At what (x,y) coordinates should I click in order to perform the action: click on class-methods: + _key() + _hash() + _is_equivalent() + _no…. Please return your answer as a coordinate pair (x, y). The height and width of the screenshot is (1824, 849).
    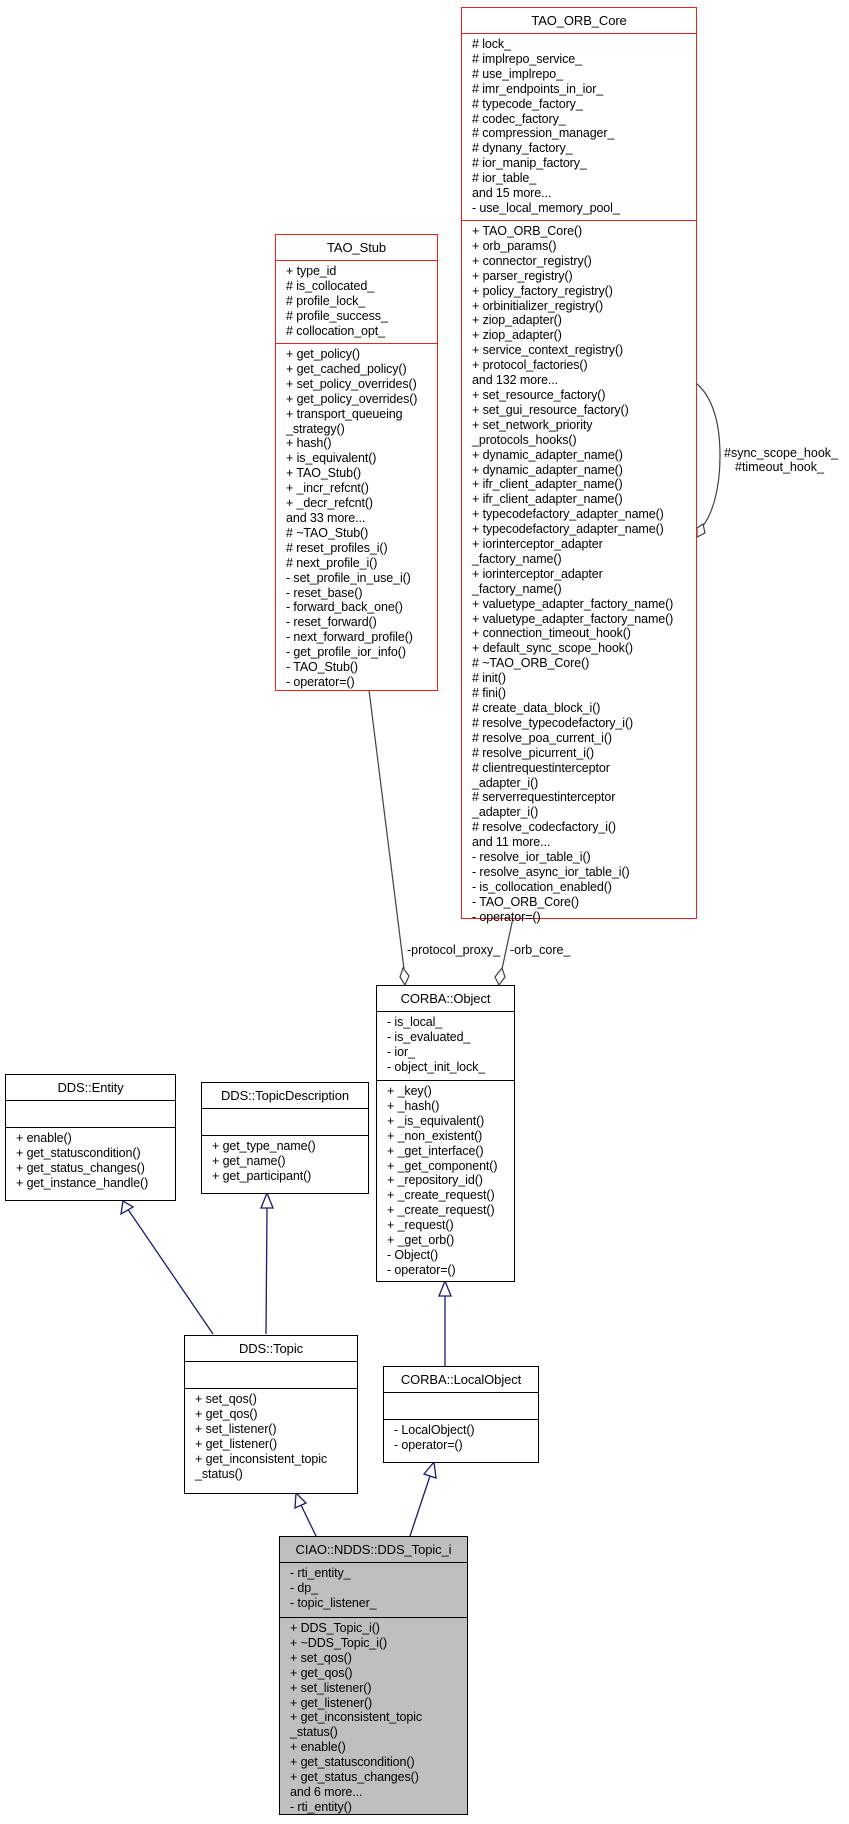
    Looking at the image, I should click on (445, 1180).